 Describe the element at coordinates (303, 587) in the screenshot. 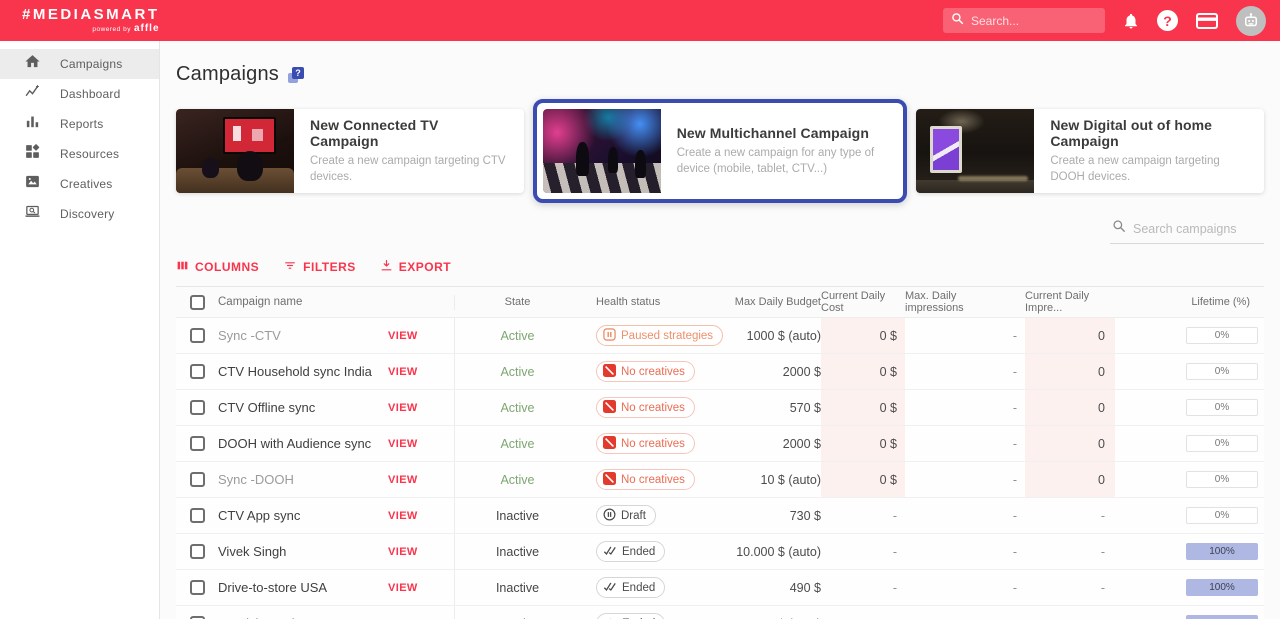

I see `campaign-name-link: Drive-to-store USA` at that location.